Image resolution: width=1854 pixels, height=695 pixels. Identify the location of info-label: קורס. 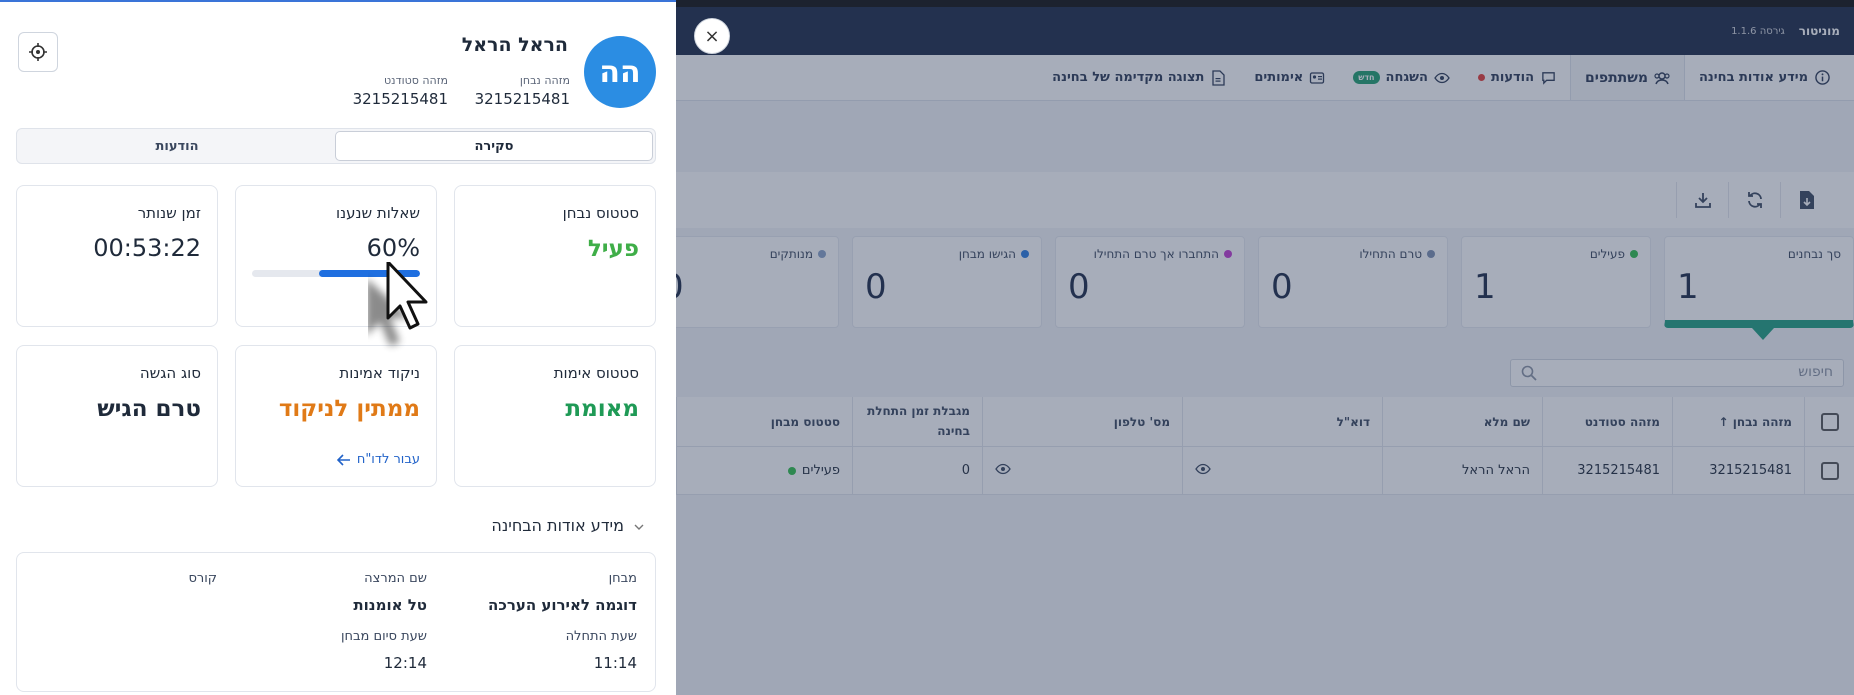
(202, 578).